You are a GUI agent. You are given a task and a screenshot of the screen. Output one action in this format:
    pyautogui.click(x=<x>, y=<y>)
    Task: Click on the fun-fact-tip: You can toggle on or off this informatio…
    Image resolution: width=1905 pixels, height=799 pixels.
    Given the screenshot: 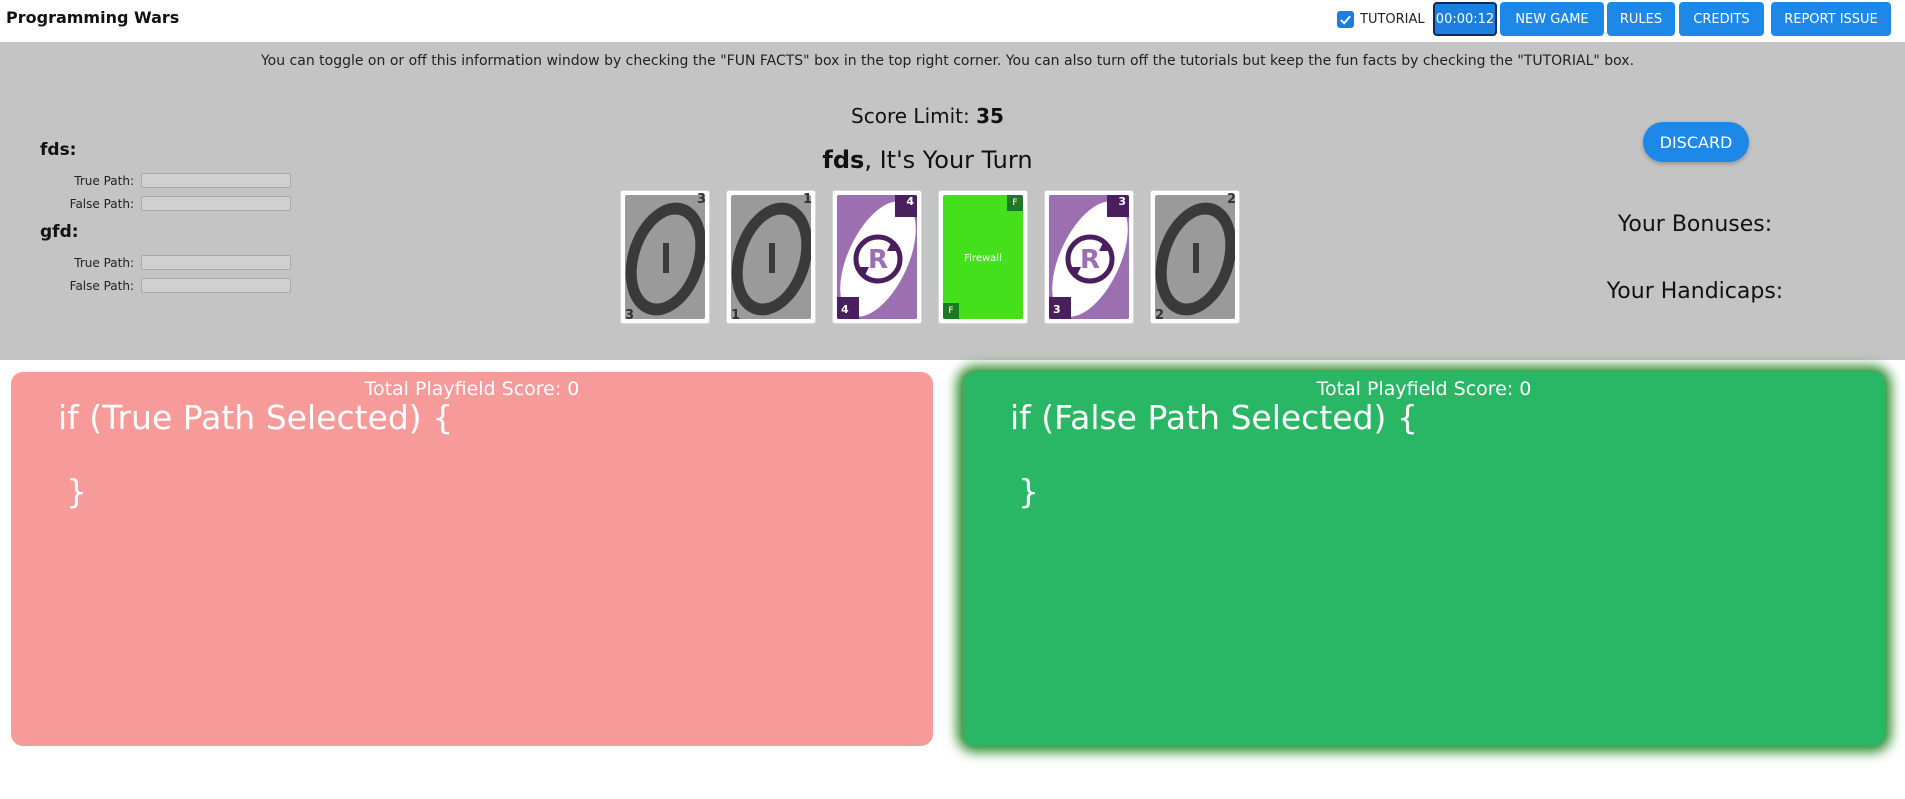 What is the action you would take?
    pyautogui.click(x=947, y=61)
    